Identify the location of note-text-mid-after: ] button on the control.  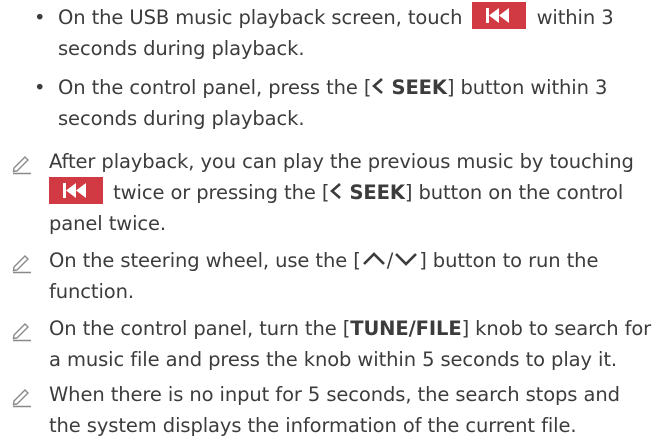
(514, 192).